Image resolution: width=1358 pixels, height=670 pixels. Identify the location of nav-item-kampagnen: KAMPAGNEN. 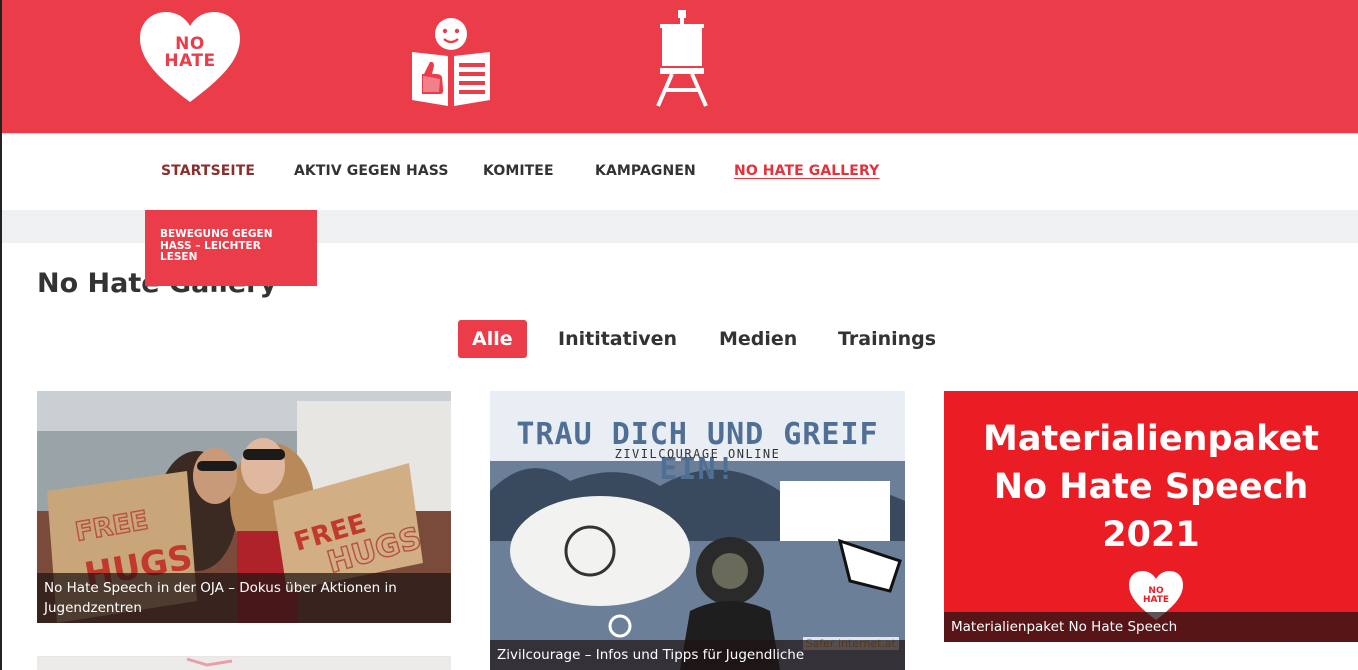
(645, 171).